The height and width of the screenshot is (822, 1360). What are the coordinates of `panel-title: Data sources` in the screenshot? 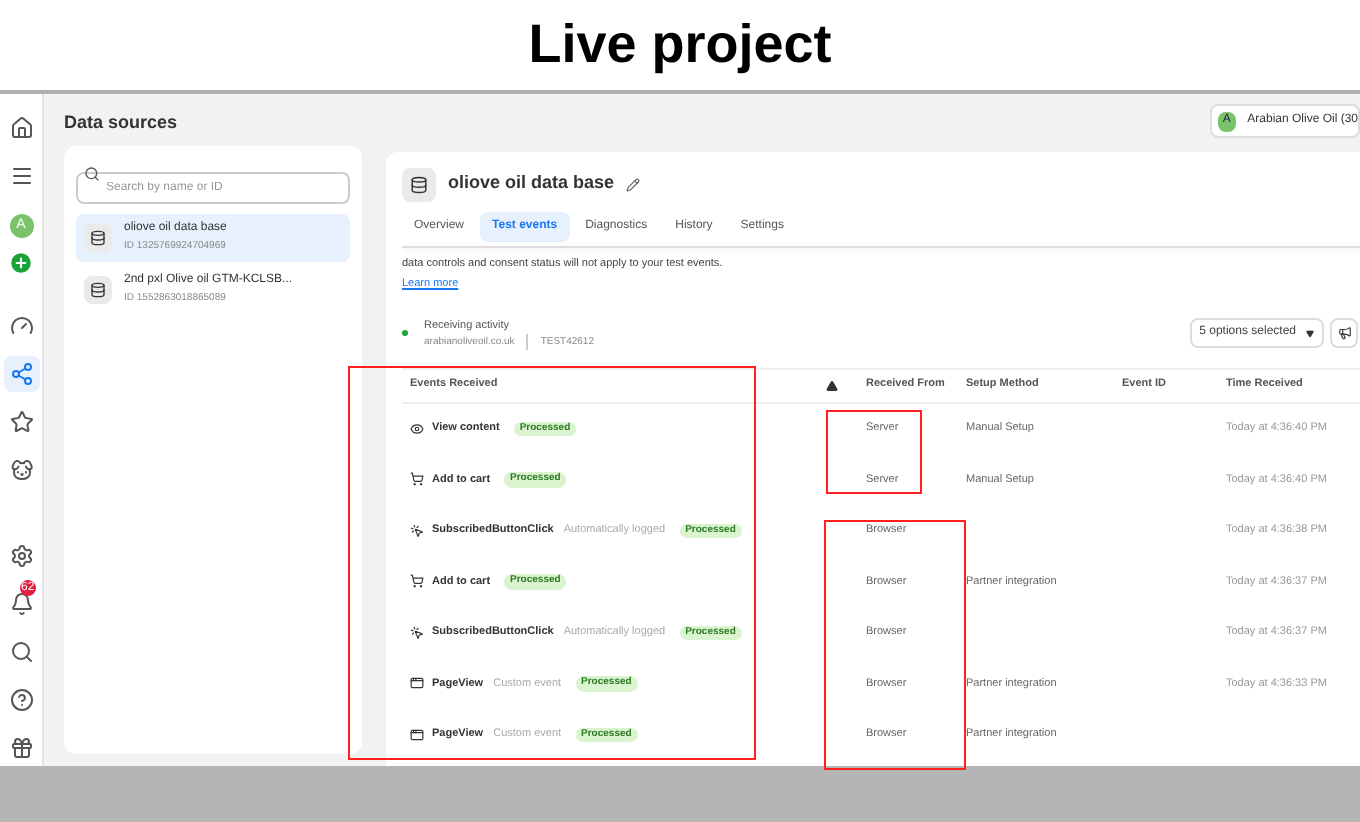 It's located at (122, 123).